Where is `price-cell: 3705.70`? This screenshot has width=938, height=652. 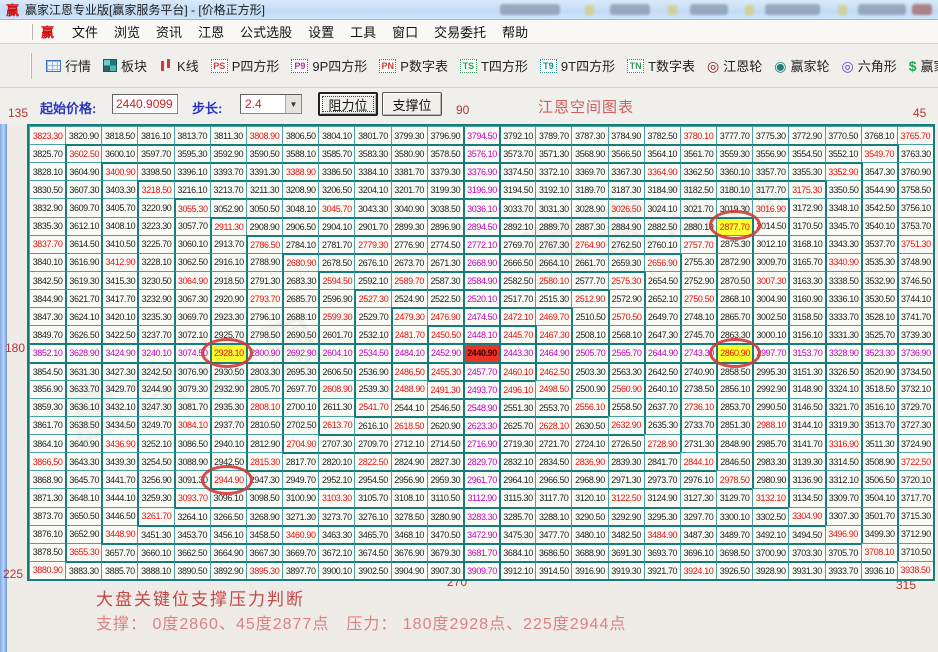
price-cell: 3705.70 is located at coordinates (842, 551).